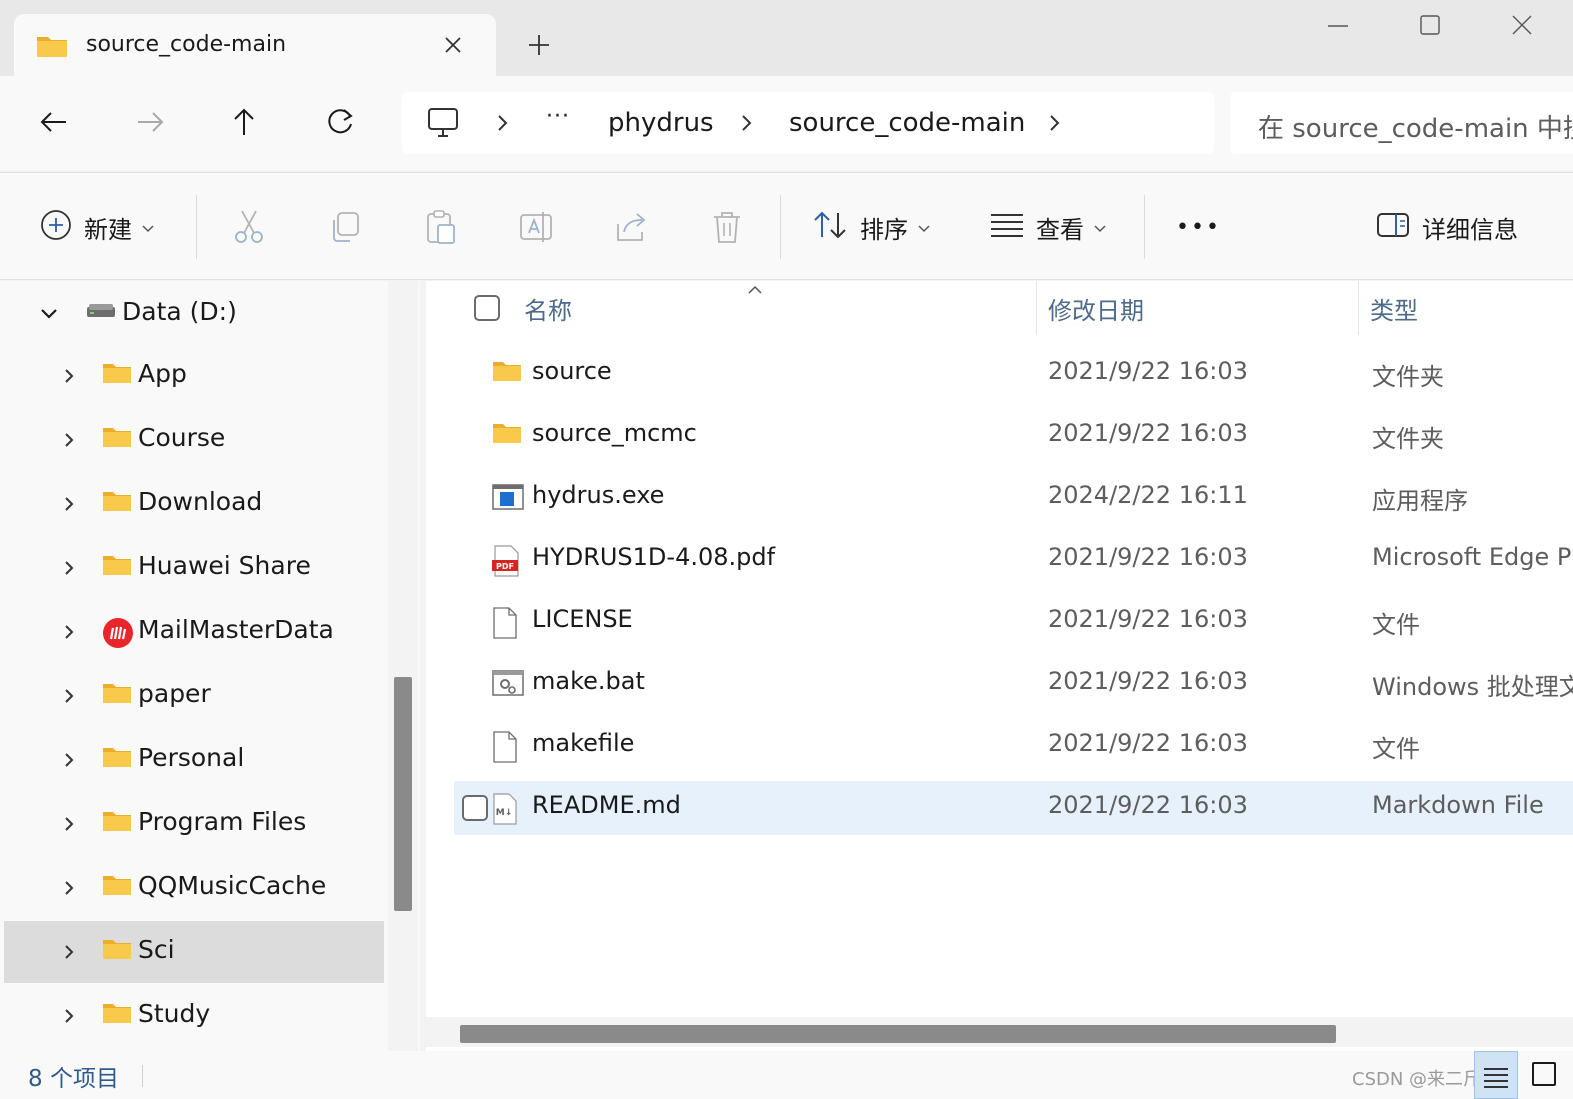  I want to click on minimize-button, so click(1338, 26).